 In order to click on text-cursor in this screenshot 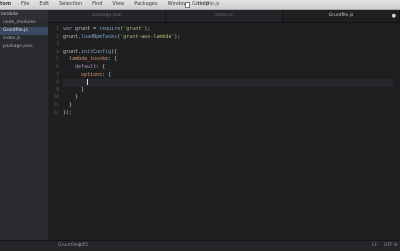, I will do `click(88, 82)`.